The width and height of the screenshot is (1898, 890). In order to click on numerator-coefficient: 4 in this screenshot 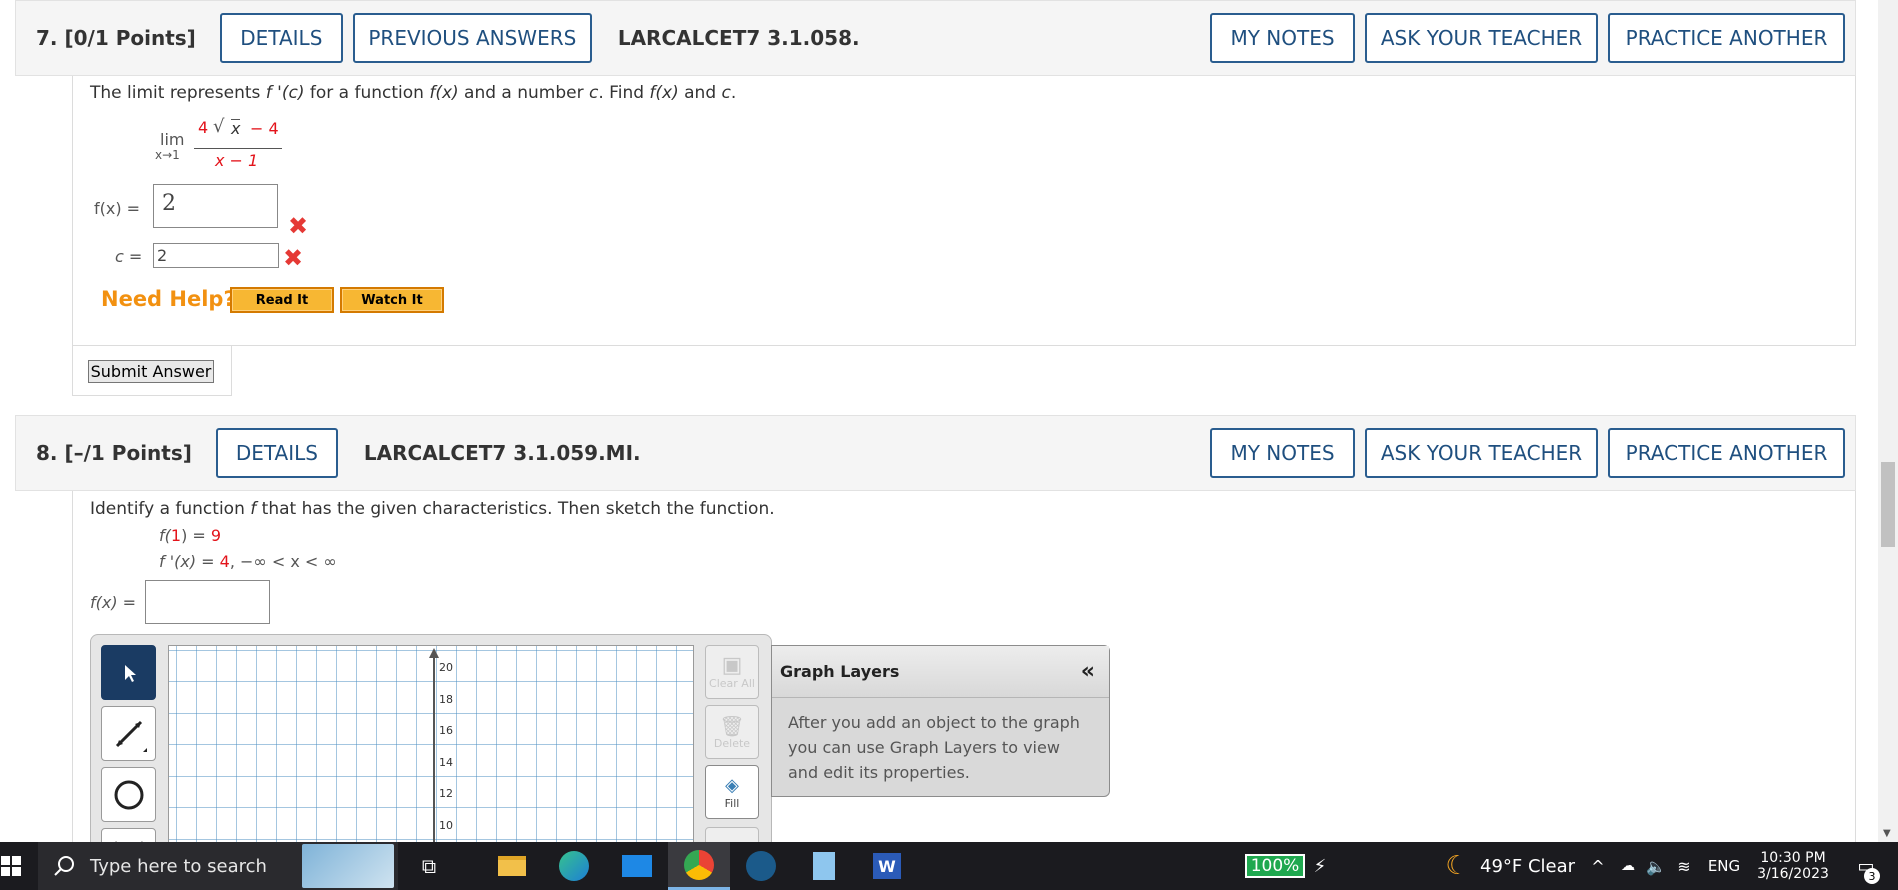, I will do `click(203, 127)`.